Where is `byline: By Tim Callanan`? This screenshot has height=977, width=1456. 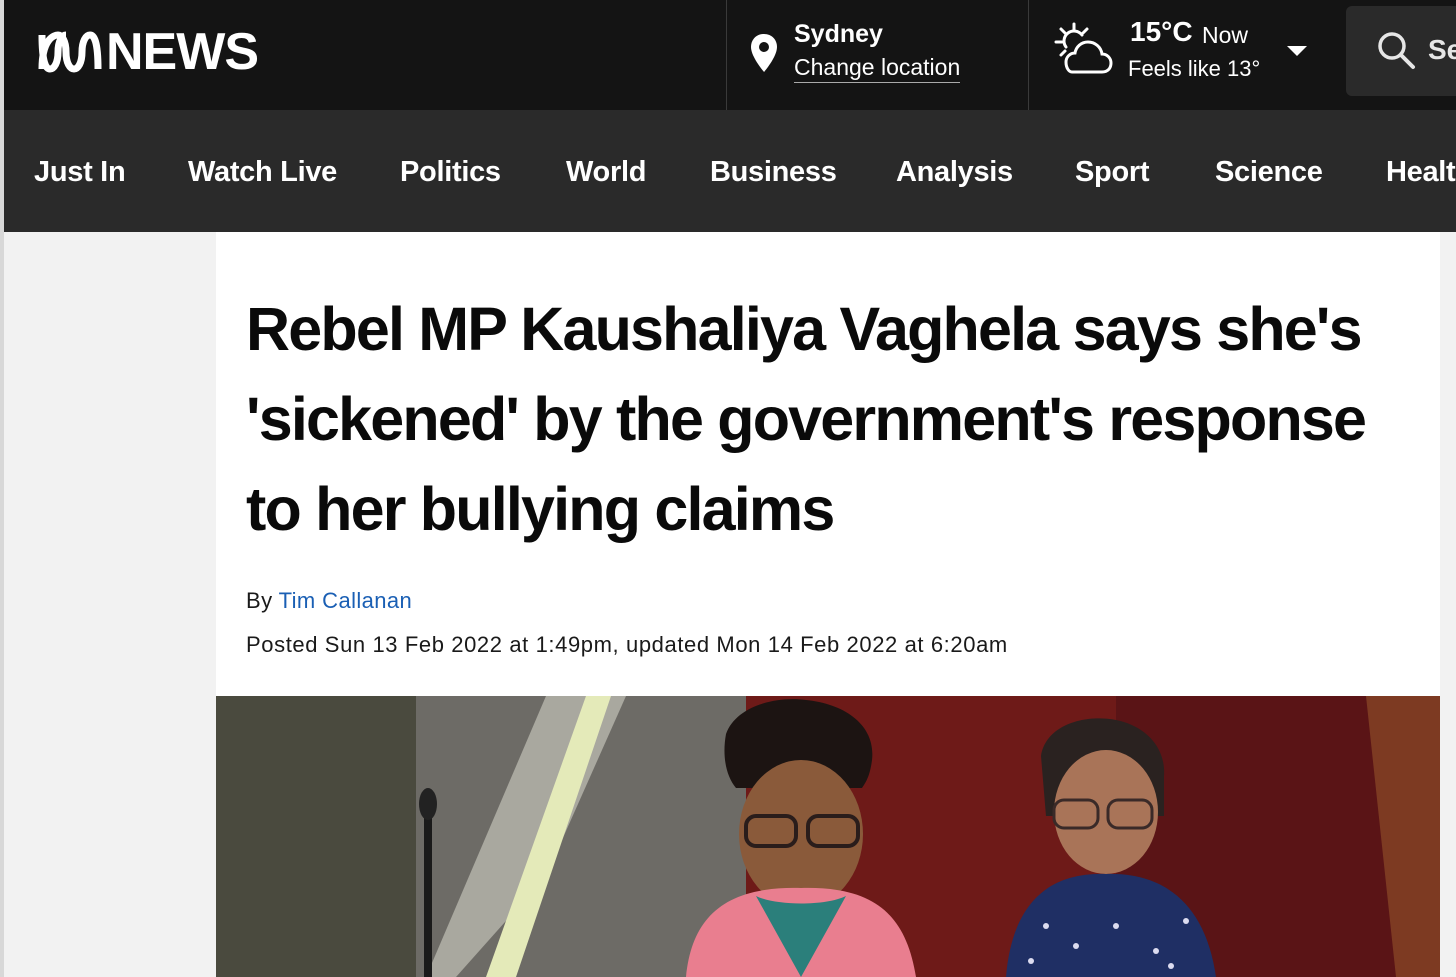
byline: By Tim Callanan is located at coordinates (329, 601).